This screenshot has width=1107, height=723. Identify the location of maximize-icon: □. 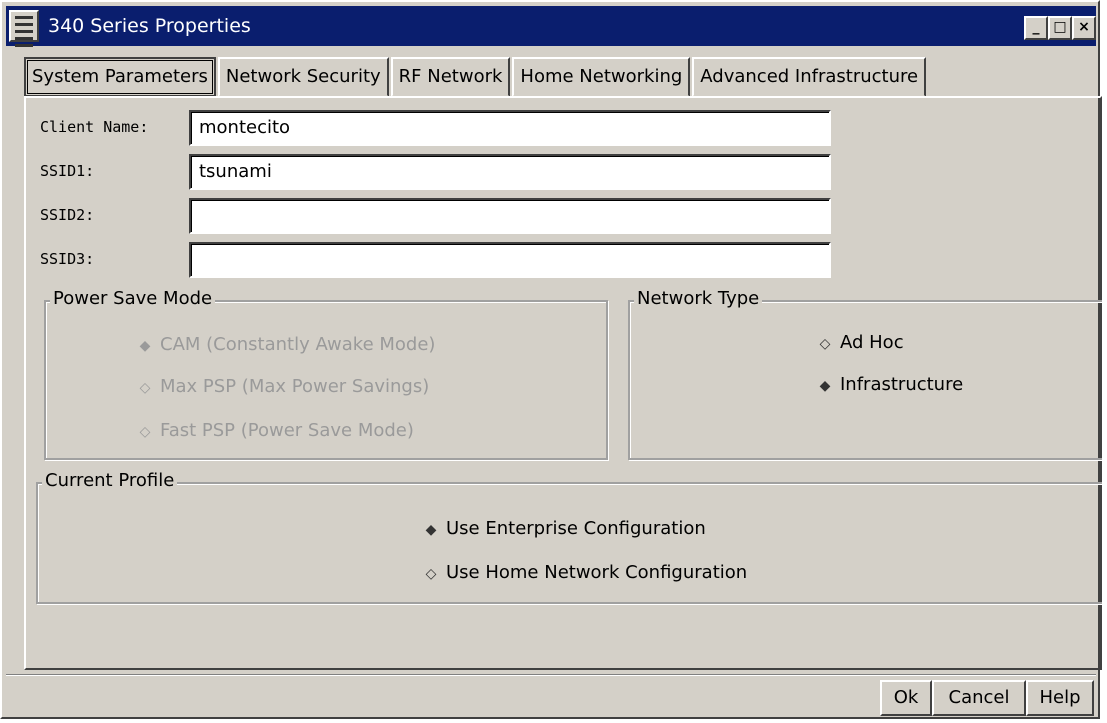
(1060, 28).